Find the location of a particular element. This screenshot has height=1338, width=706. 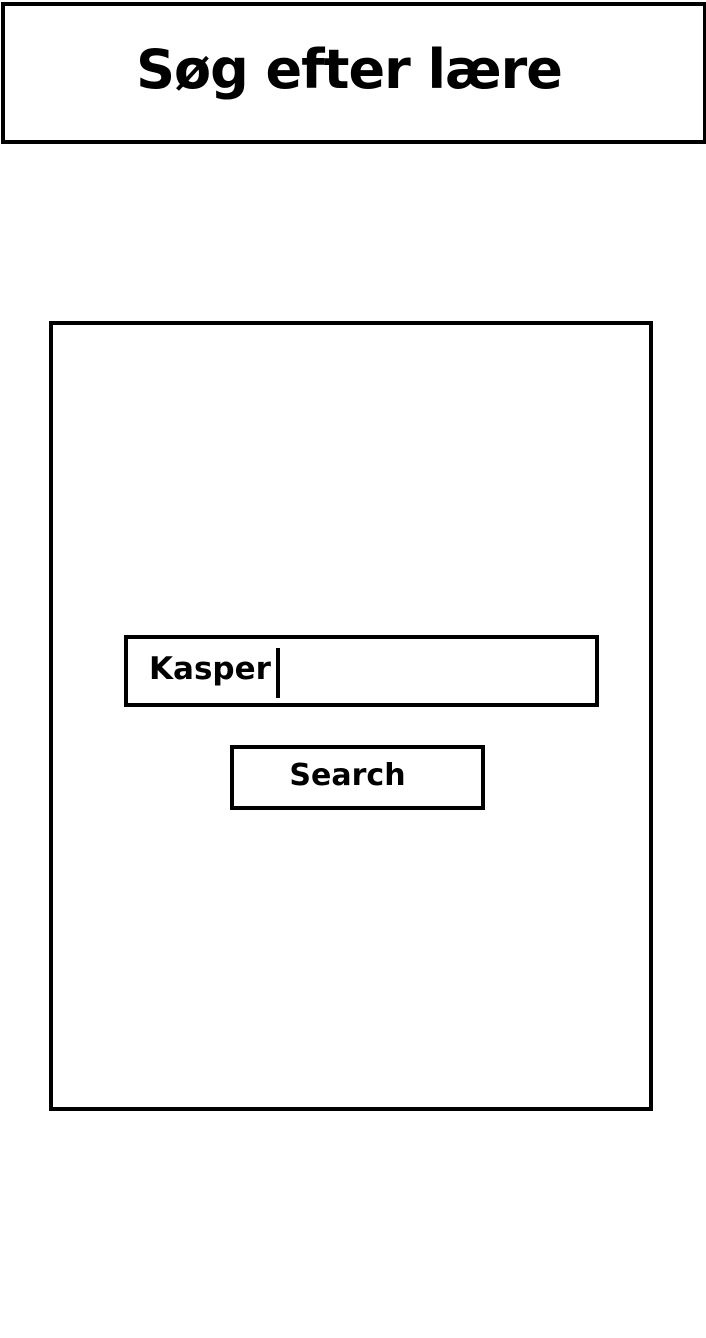

search-input-value: Kasper is located at coordinates (210, 668).